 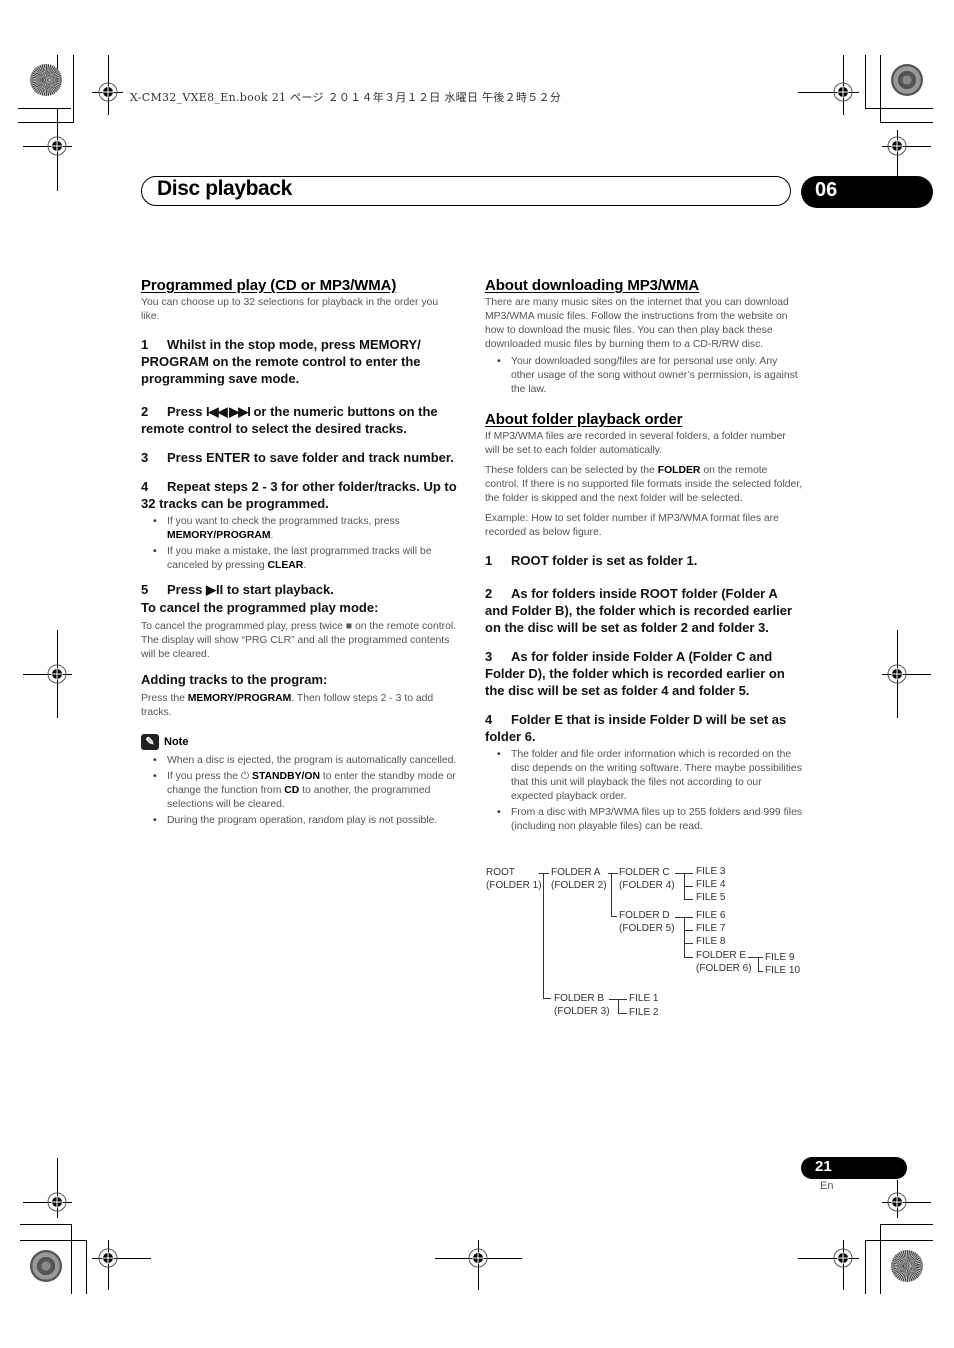 What do you see at coordinates (780, 957) in the screenshot?
I see `tree-file: FILE 9` at bounding box center [780, 957].